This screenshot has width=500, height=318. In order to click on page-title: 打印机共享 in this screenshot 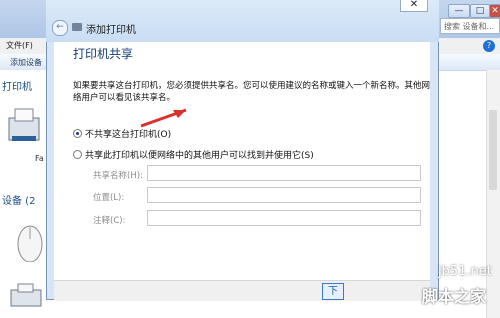, I will do `click(103, 54)`.